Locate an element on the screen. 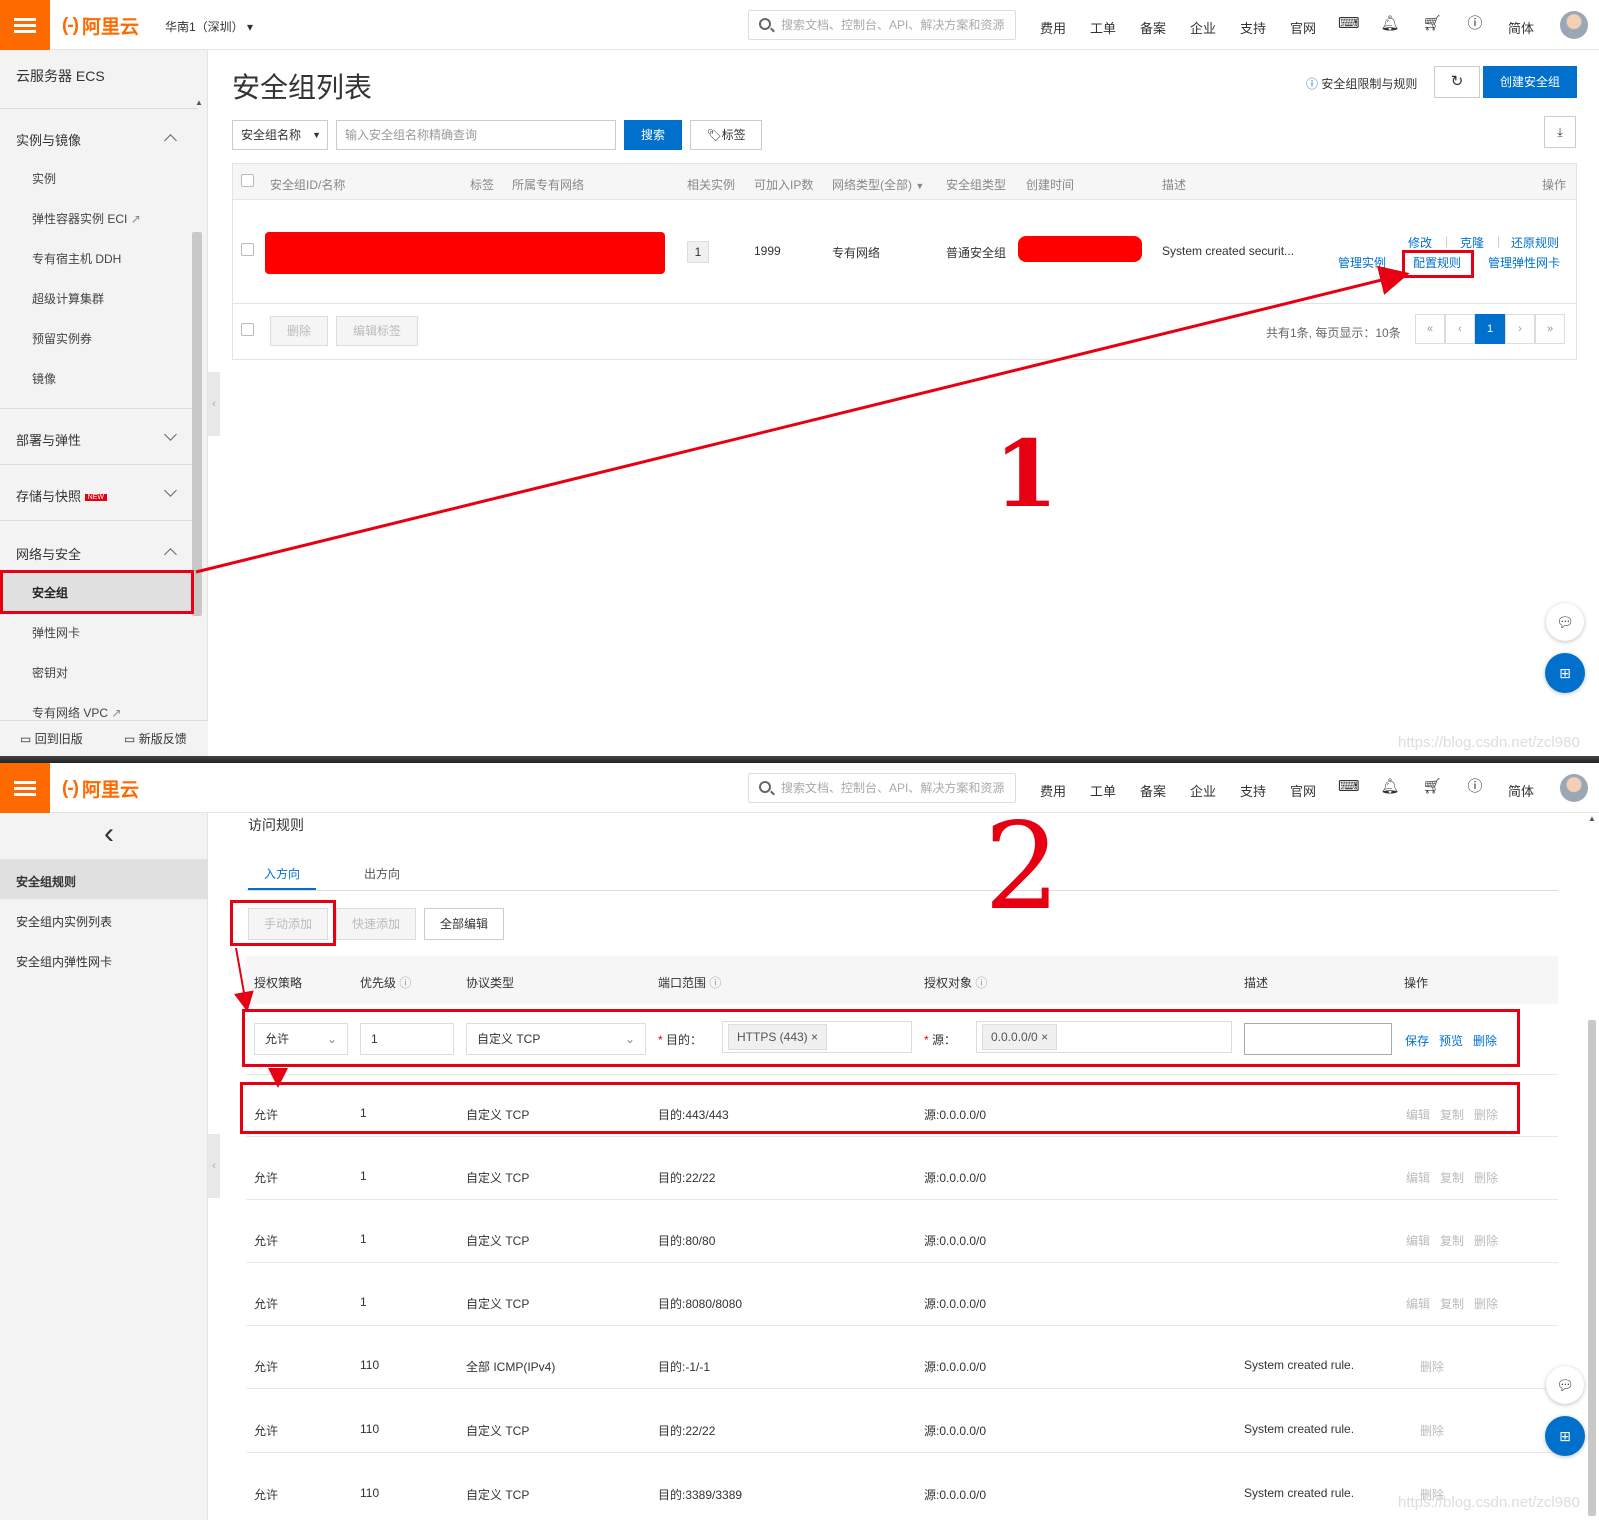 The height and width of the screenshot is (1520, 1599). page-scrollbar is located at coordinates (1592, 1268).